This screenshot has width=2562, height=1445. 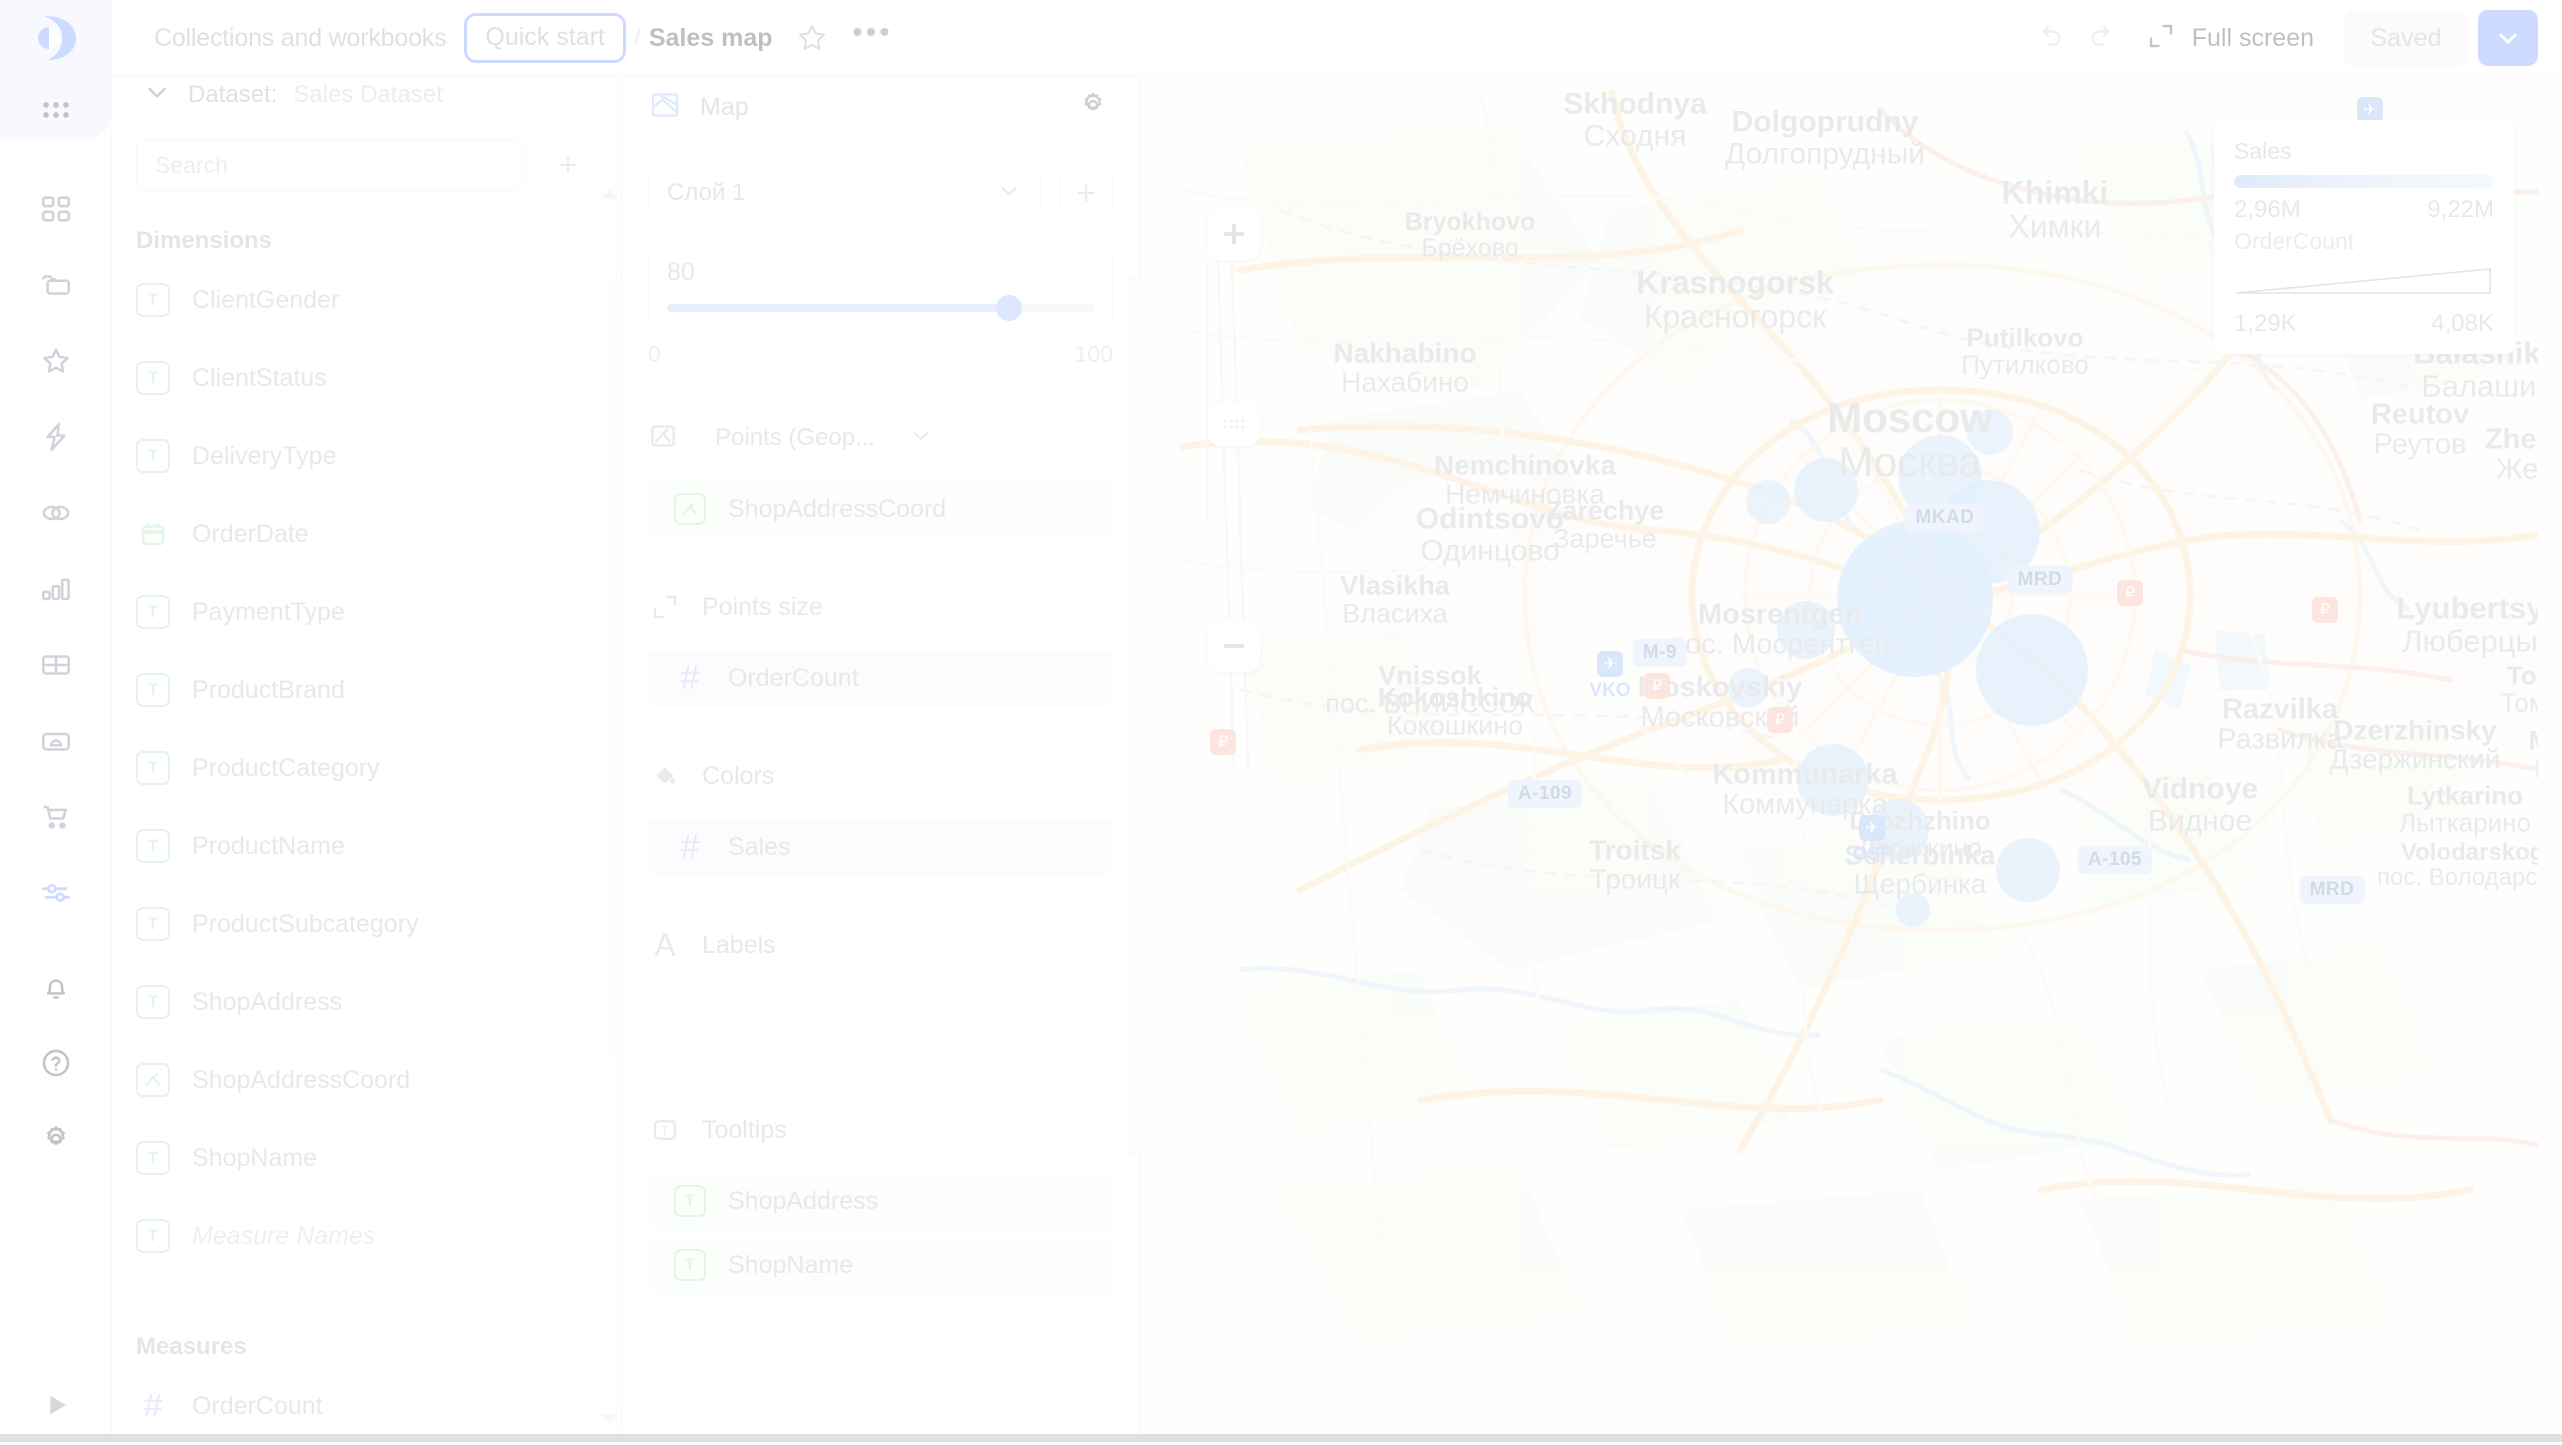 I want to click on save-menu-chevron-down-icon, so click(x=2508, y=38).